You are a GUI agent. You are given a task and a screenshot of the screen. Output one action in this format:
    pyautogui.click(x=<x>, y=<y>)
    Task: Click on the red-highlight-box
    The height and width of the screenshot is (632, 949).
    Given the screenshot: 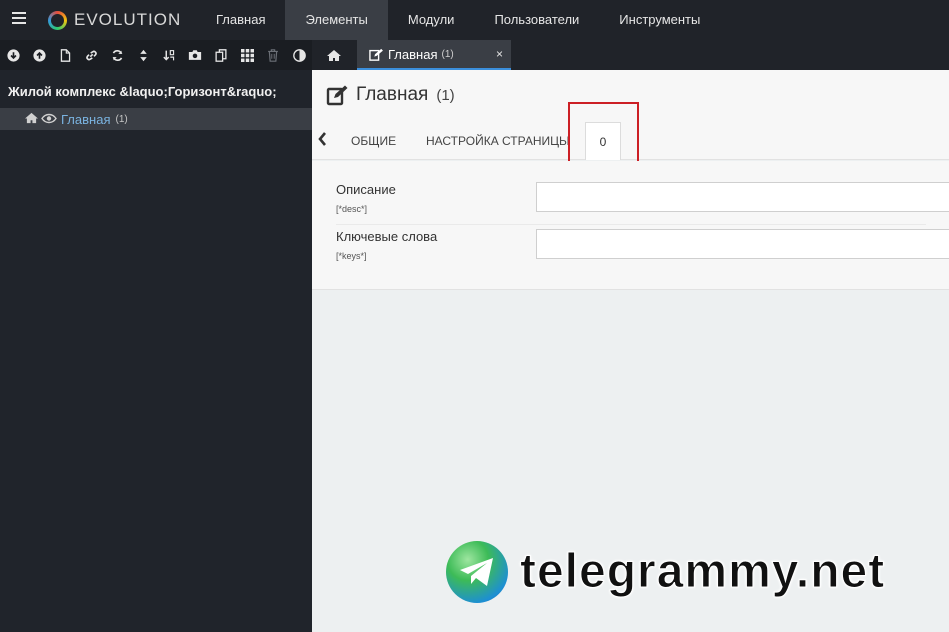 What is the action you would take?
    pyautogui.click(x=603, y=134)
    